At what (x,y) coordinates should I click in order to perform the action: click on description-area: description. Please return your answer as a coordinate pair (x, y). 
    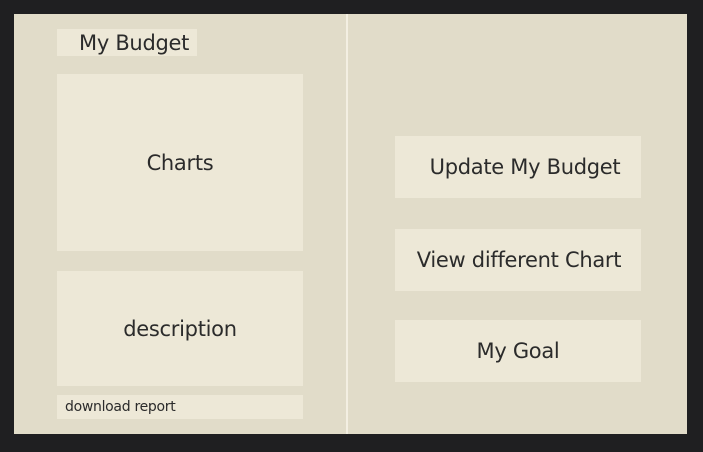
    Looking at the image, I should click on (180, 328).